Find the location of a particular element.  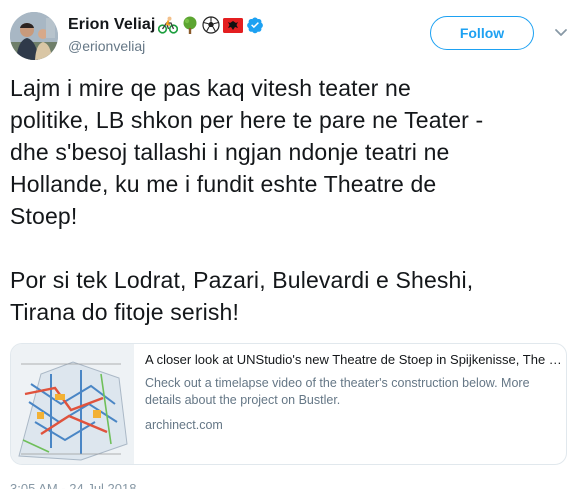

verified-badge-icon is located at coordinates (255, 25).